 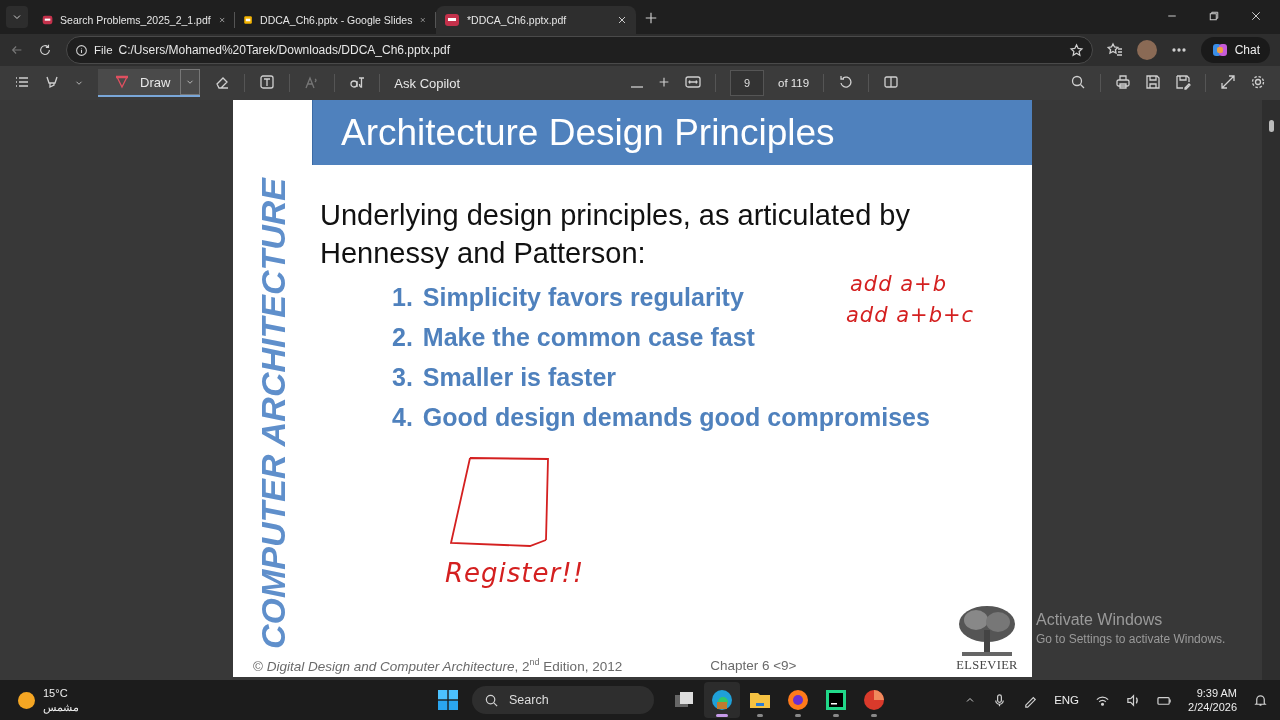 What do you see at coordinates (438, 664) in the screenshot?
I see `copyright-text: © Digital Design and Computer Architecture, 2$^{nd}$ Edition, 2012` at bounding box center [438, 664].